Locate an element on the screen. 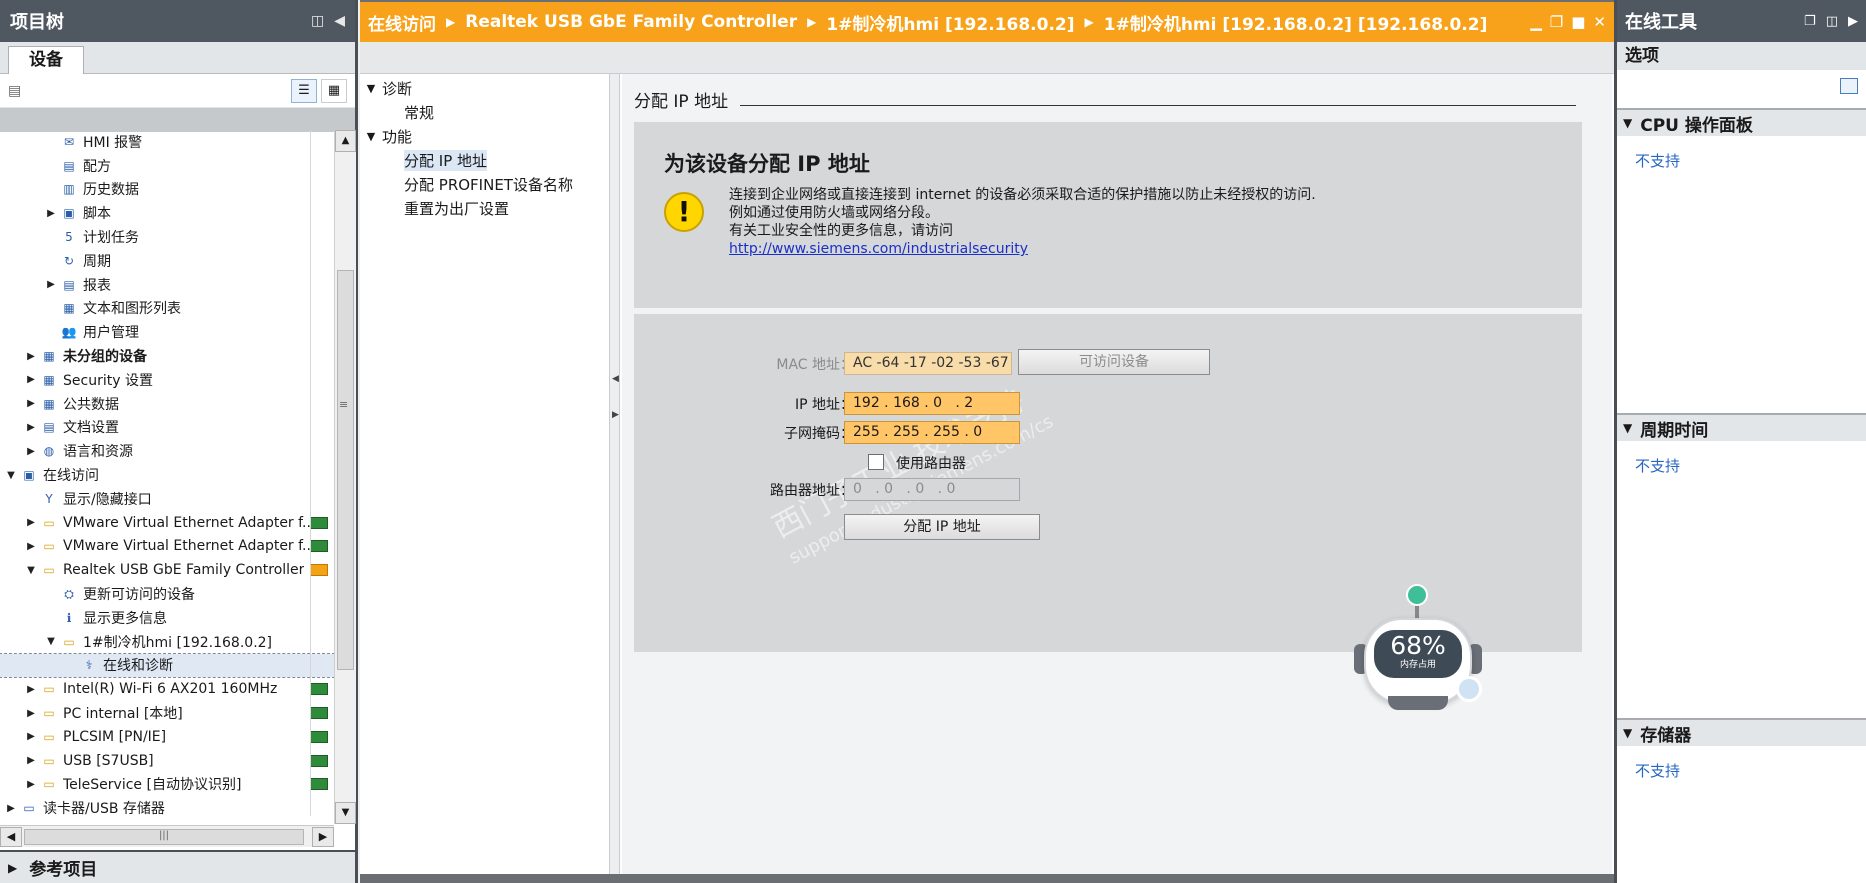 The height and width of the screenshot is (883, 1866). scroll-down-icon: ▼ is located at coordinates (345, 813).